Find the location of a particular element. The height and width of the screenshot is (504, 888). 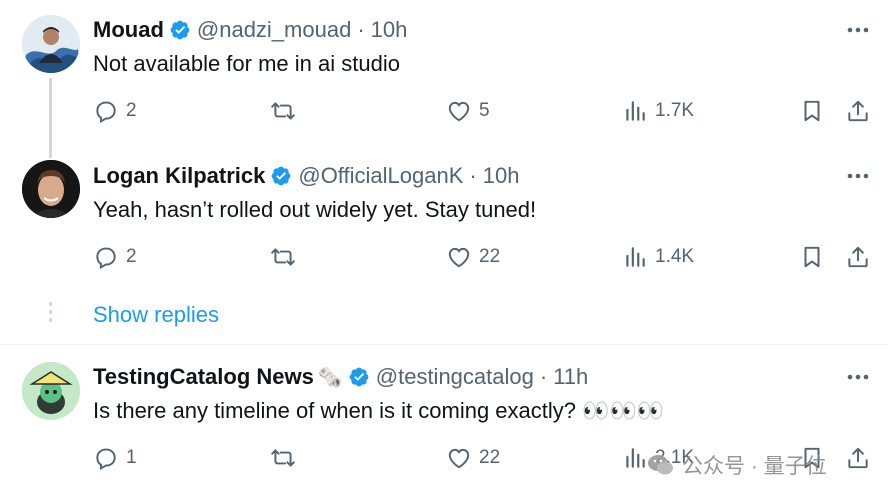

tweet-actions: 2 22 1.4K is located at coordinates (444, 257).